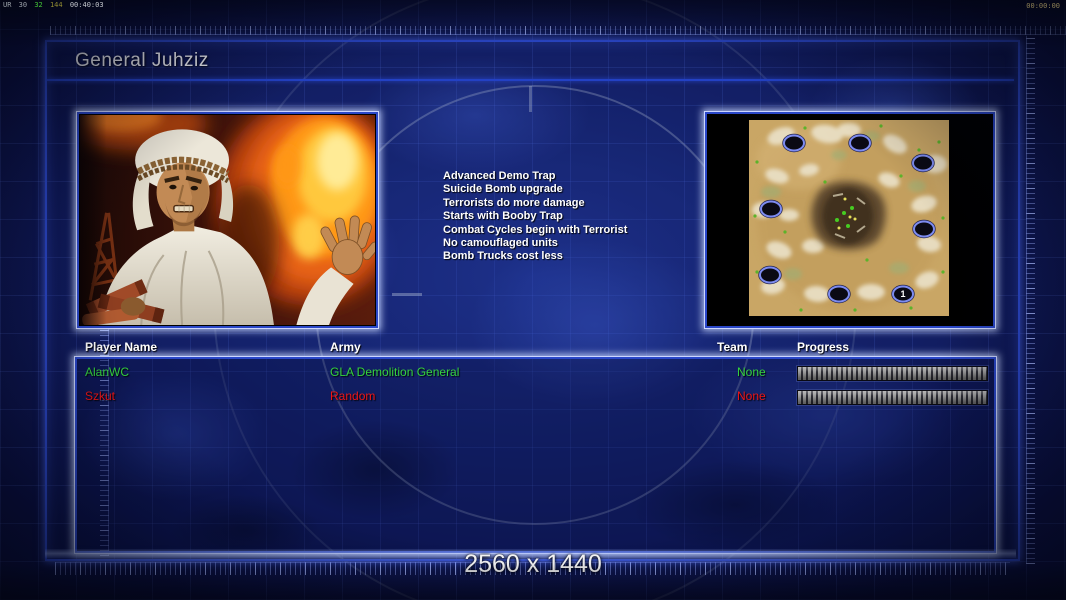  Describe the element at coordinates (395, 372) in the screenshot. I see `army-cell: GLA Demolition General` at that location.